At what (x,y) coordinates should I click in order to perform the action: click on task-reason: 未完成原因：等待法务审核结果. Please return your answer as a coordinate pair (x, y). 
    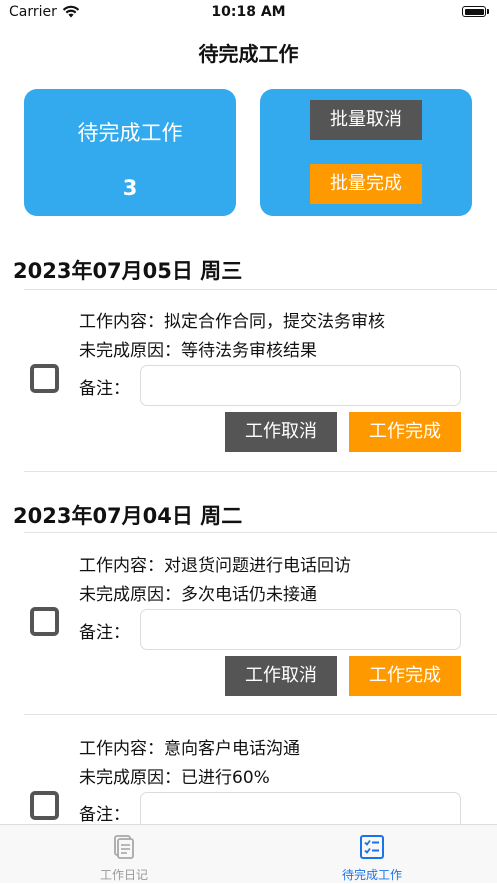
    Looking at the image, I should click on (198, 351).